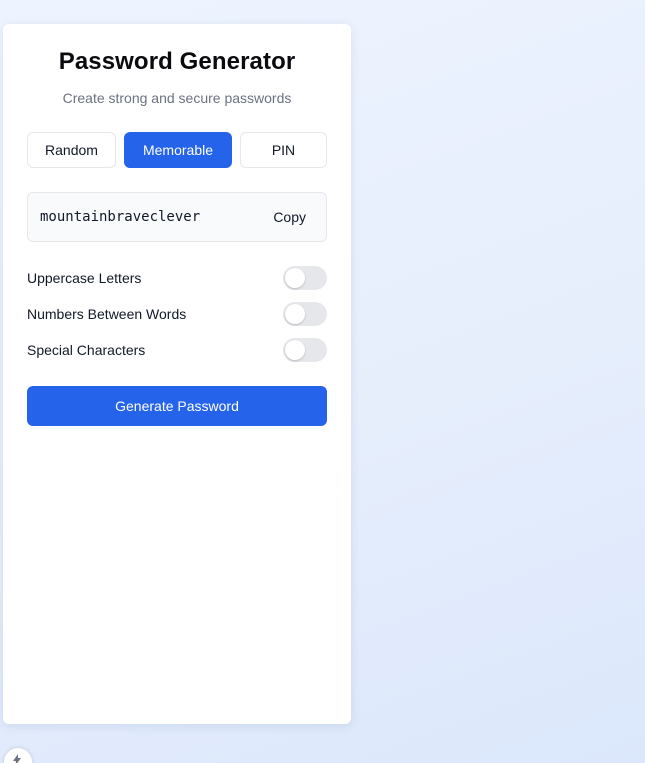 This screenshot has height=763, width=645. Describe the element at coordinates (120, 217) in the screenshot. I see `password-value: mountainbraveclever` at that location.